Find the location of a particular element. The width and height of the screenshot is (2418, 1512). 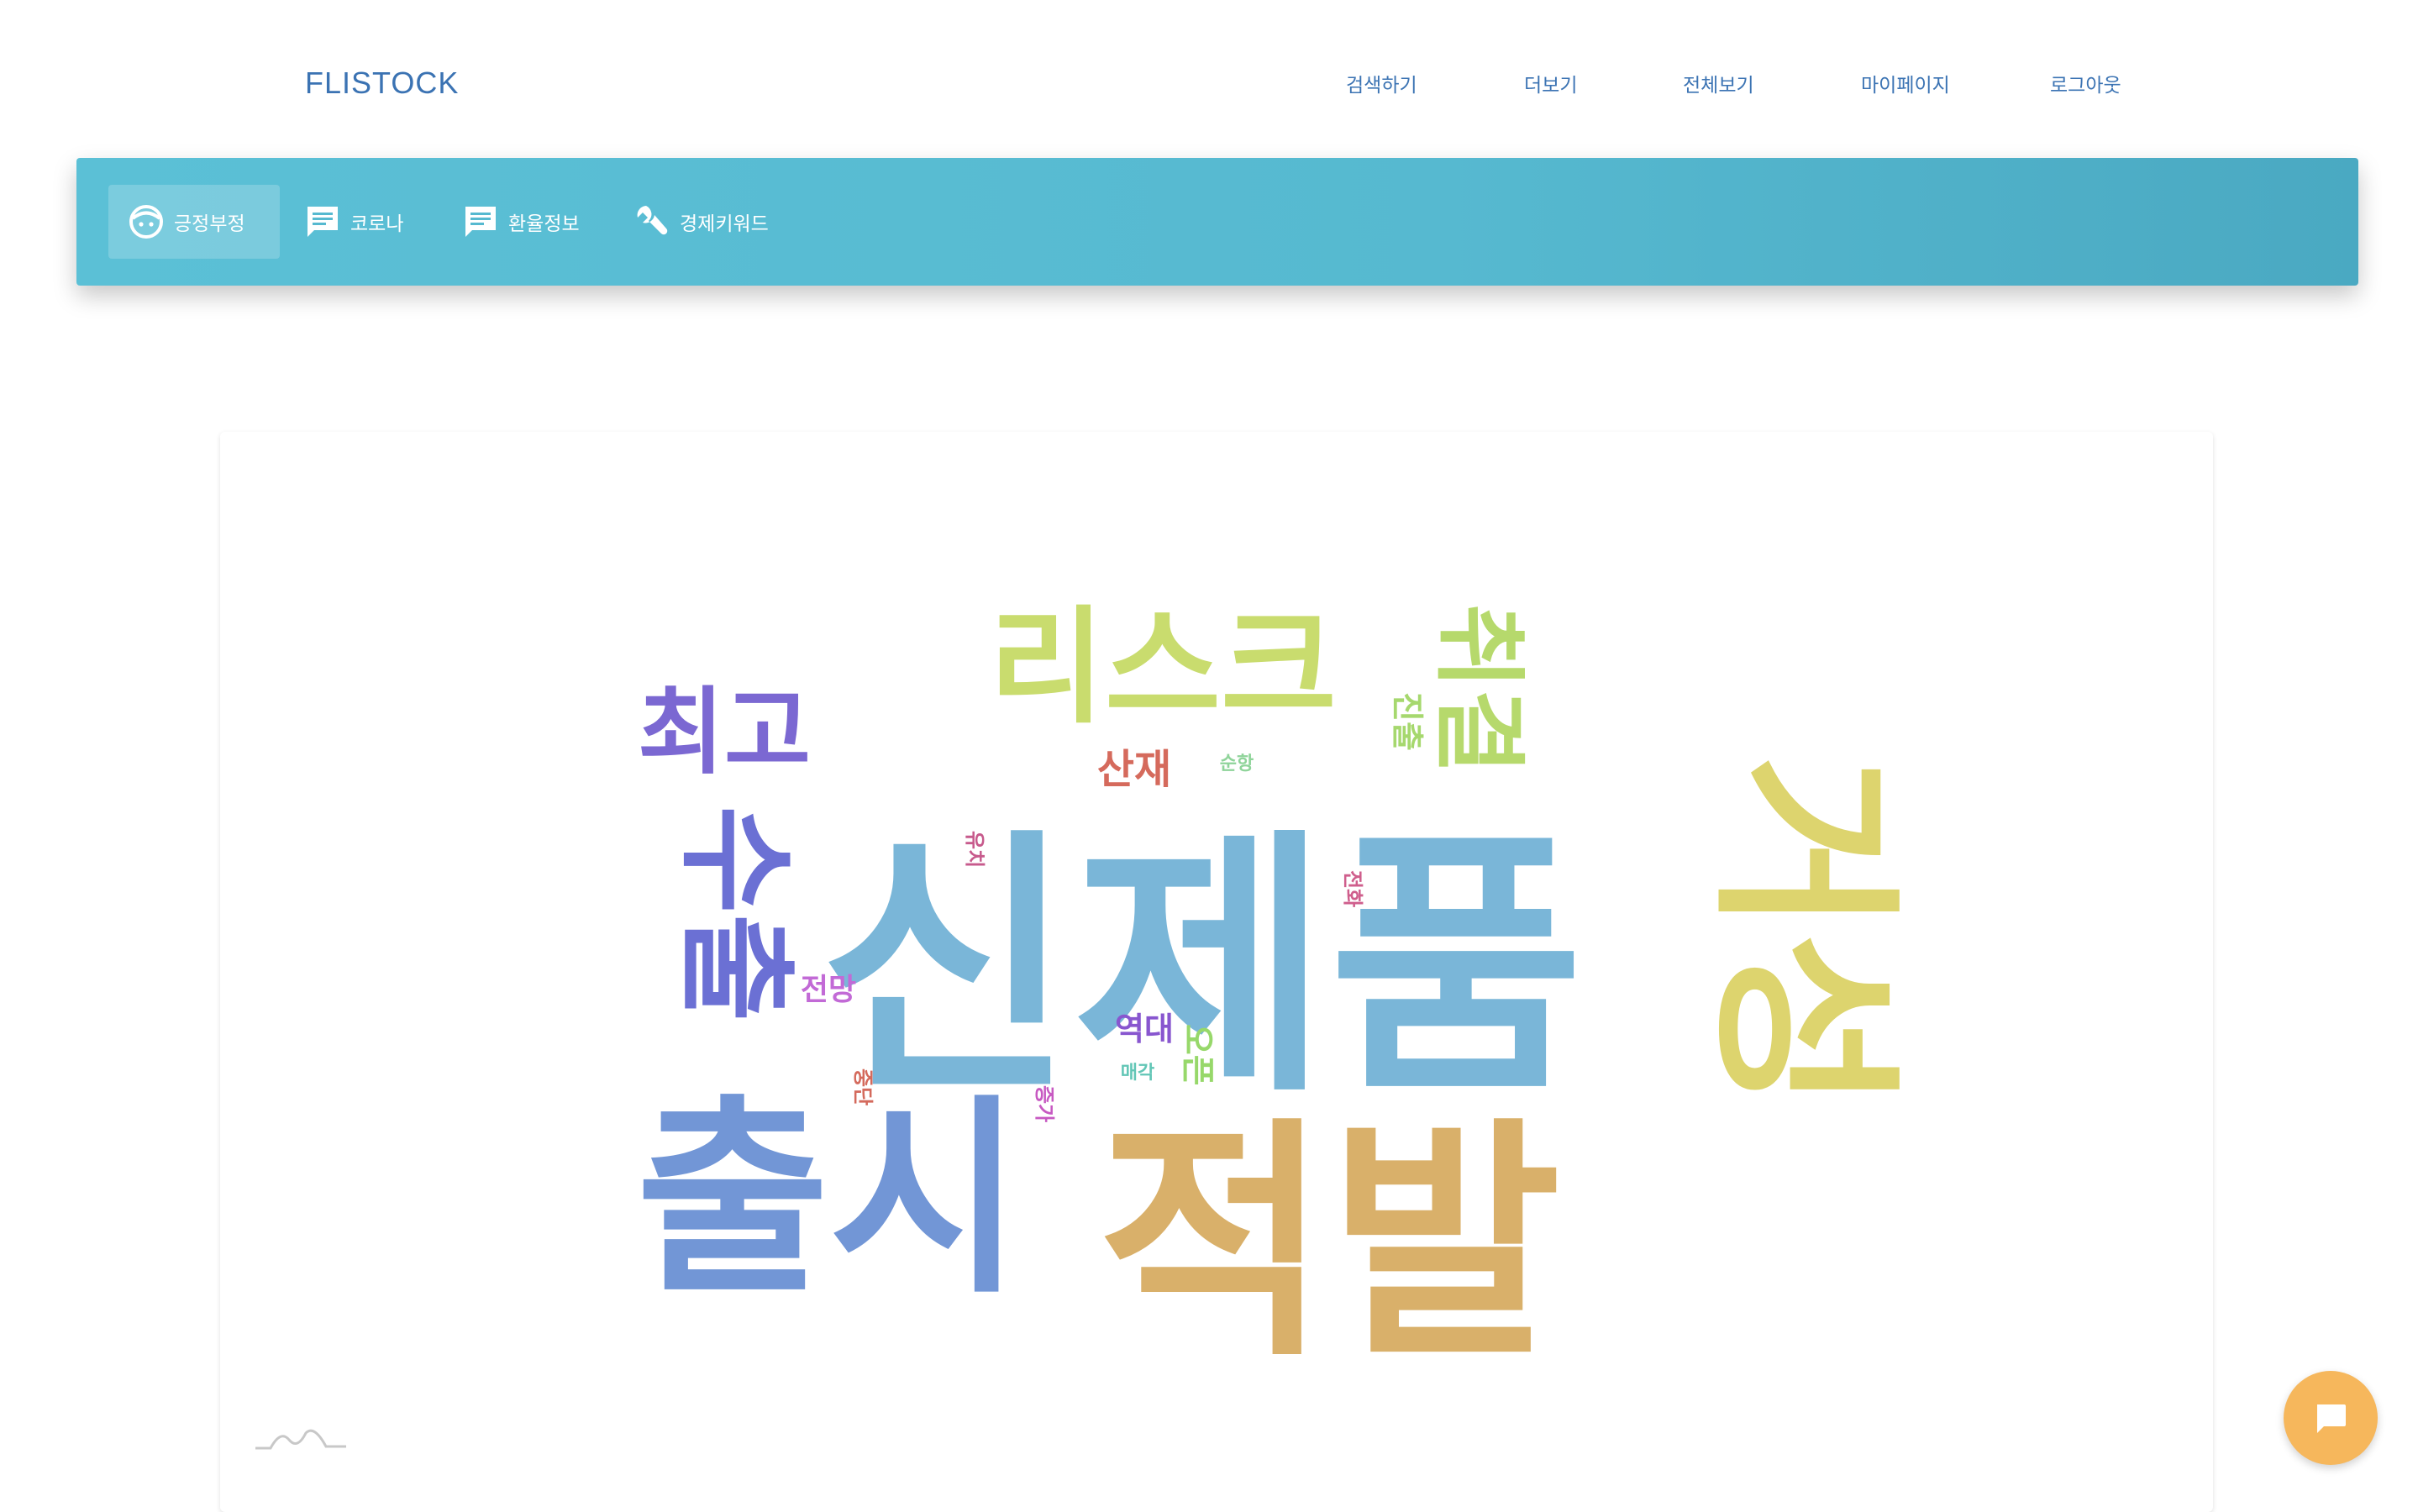

tab-corona: 코로나 is located at coordinates (359, 222).